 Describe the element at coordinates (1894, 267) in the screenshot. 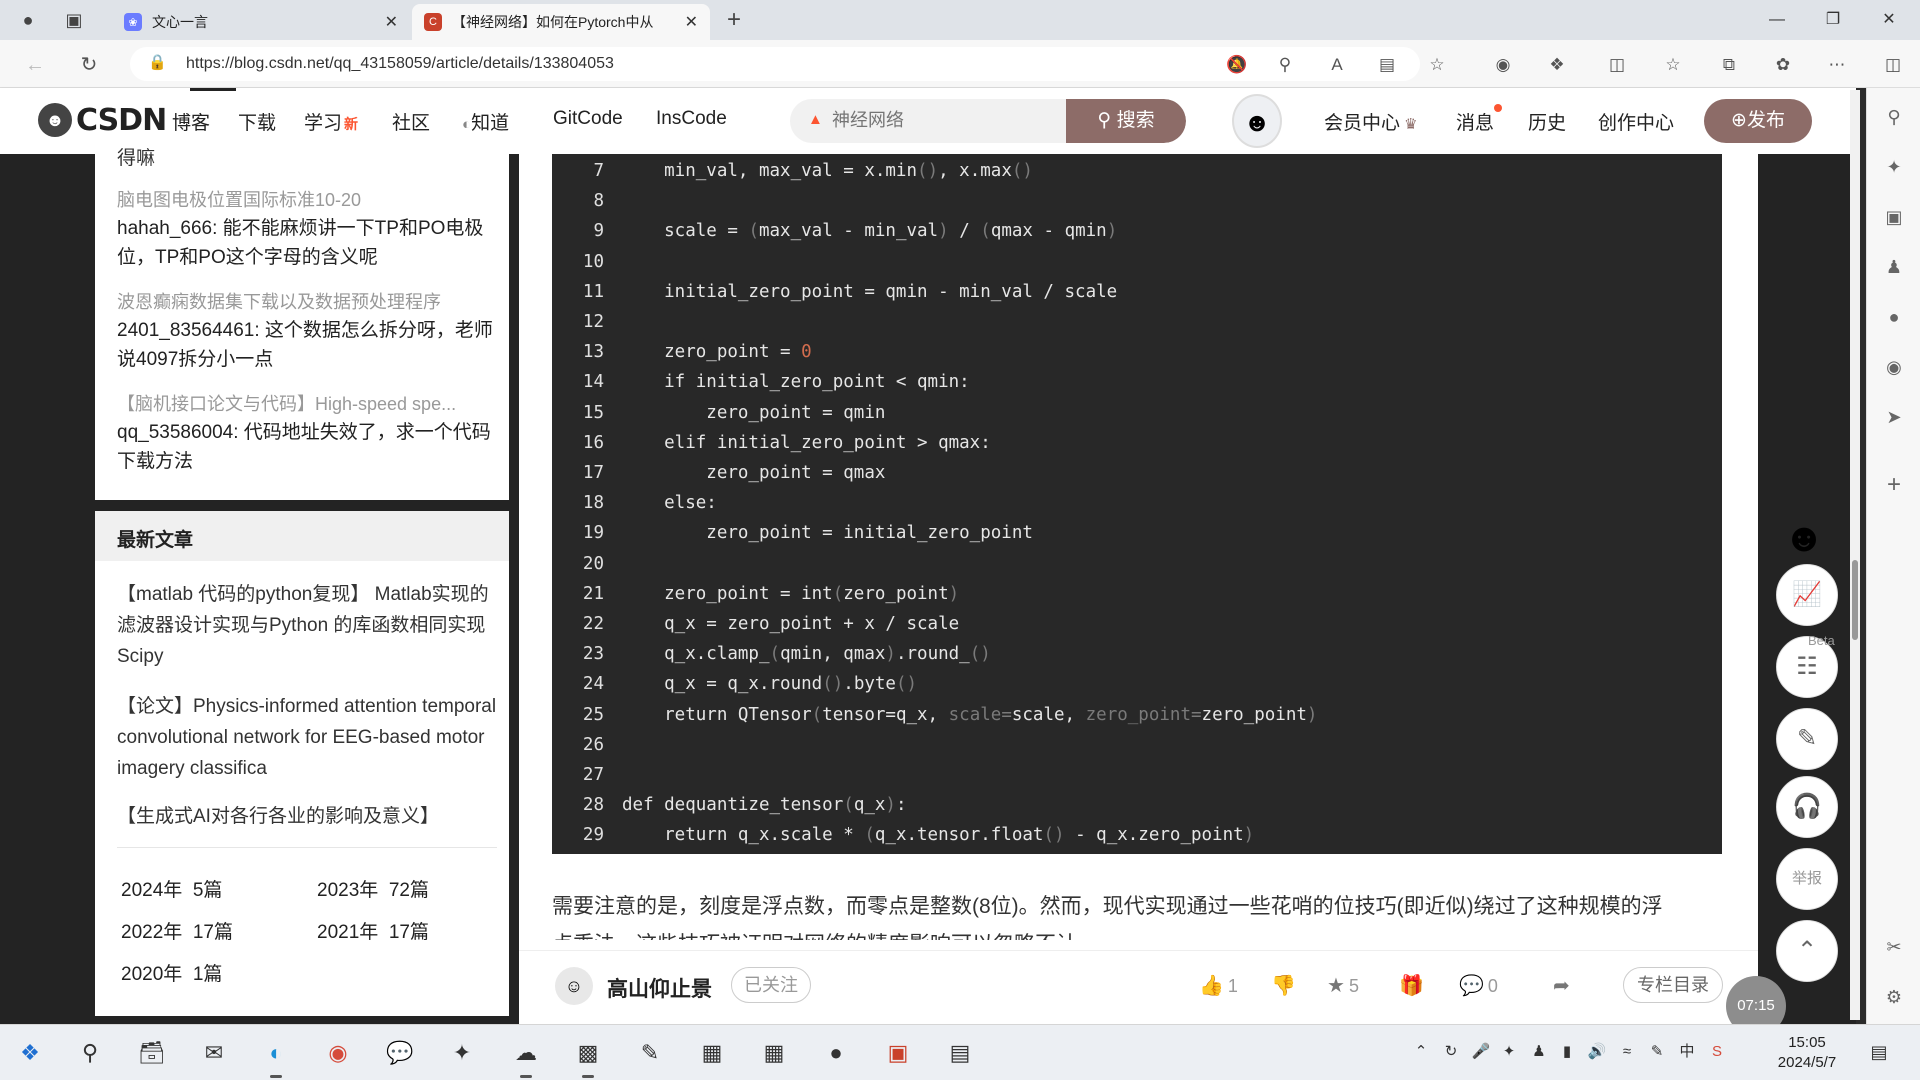

I see `sidebar-people-icon: ♟` at that location.